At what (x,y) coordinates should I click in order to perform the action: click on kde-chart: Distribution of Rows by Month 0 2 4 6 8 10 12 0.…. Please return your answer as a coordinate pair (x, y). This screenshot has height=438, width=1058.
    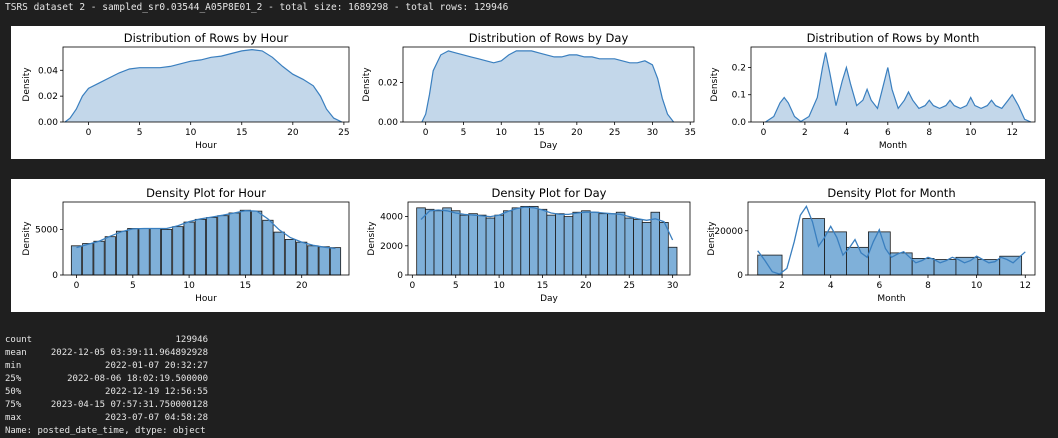
    Looking at the image, I should click on (873, 91).